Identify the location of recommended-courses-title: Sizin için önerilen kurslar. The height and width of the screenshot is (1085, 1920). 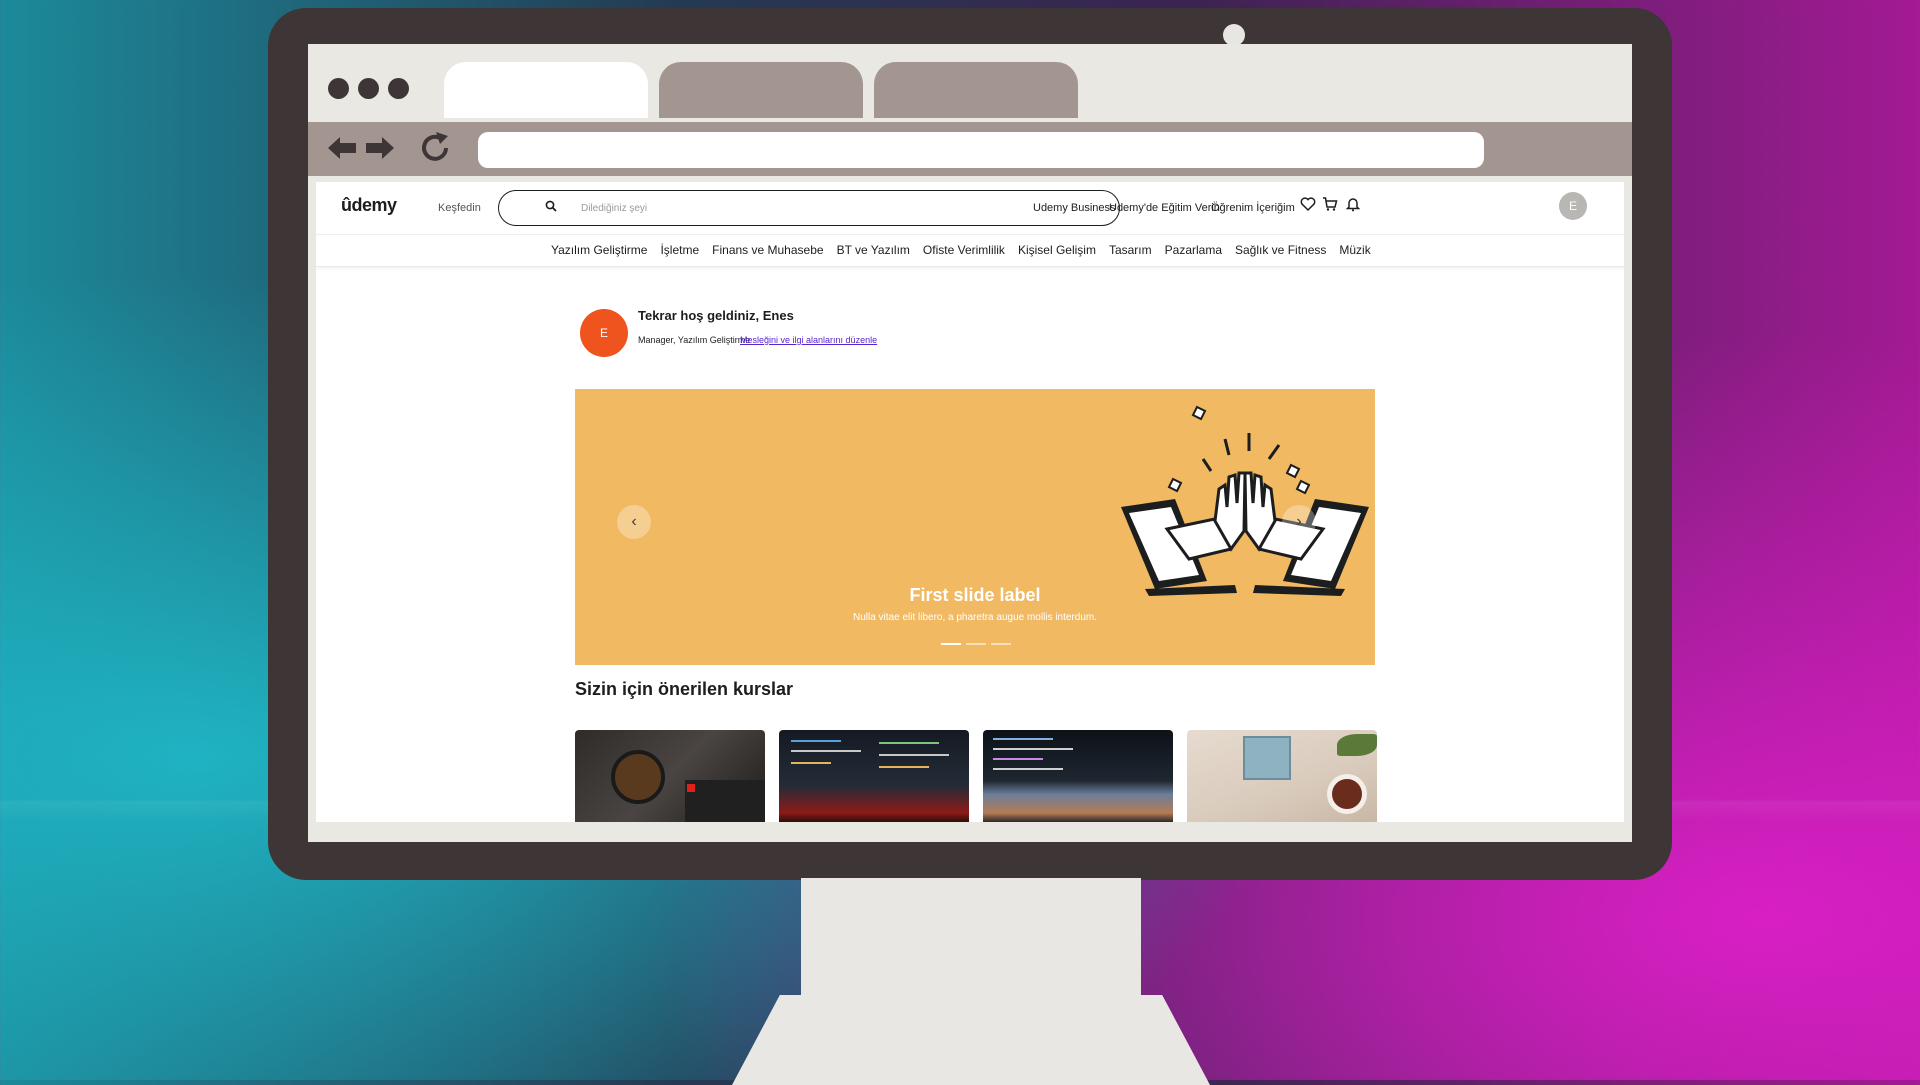
(684, 689).